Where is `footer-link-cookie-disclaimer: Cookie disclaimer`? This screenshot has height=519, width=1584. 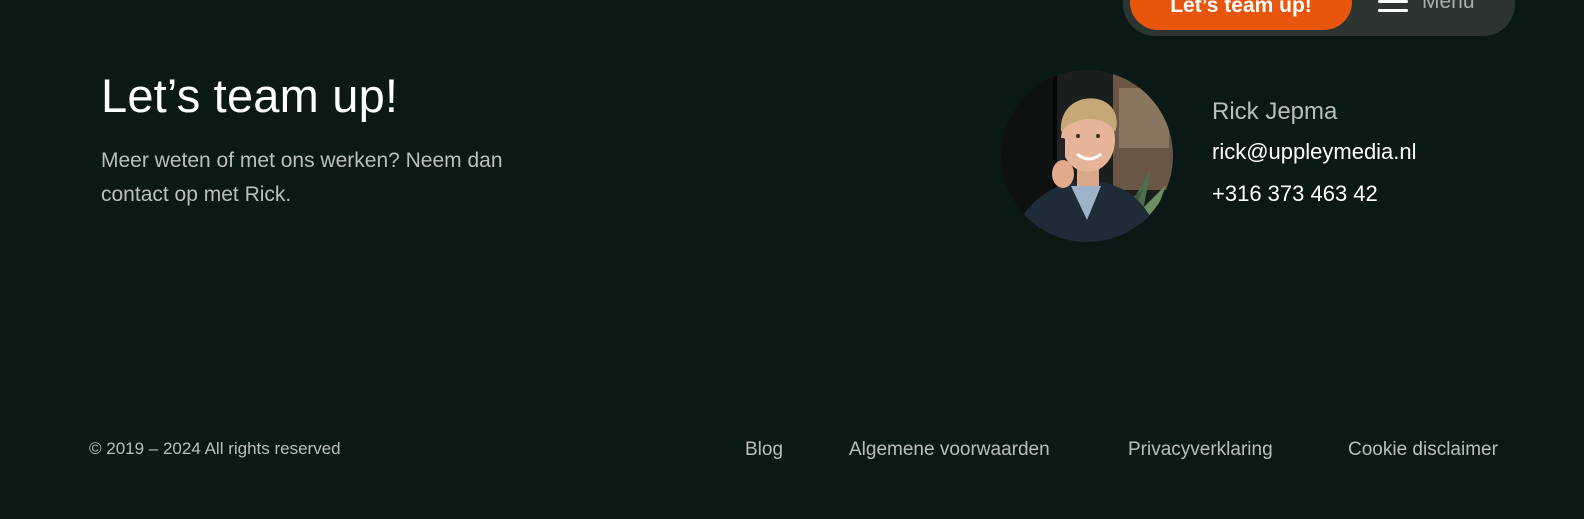
footer-link-cookie-disclaimer: Cookie disclaimer is located at coordinates (1423, 450).